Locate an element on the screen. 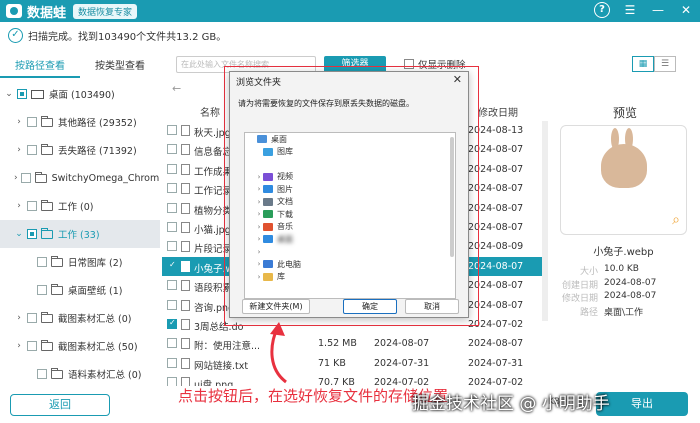 This screenshot has height=423, width=700. ok-button: 确定 is located at coordinates (370, 306).